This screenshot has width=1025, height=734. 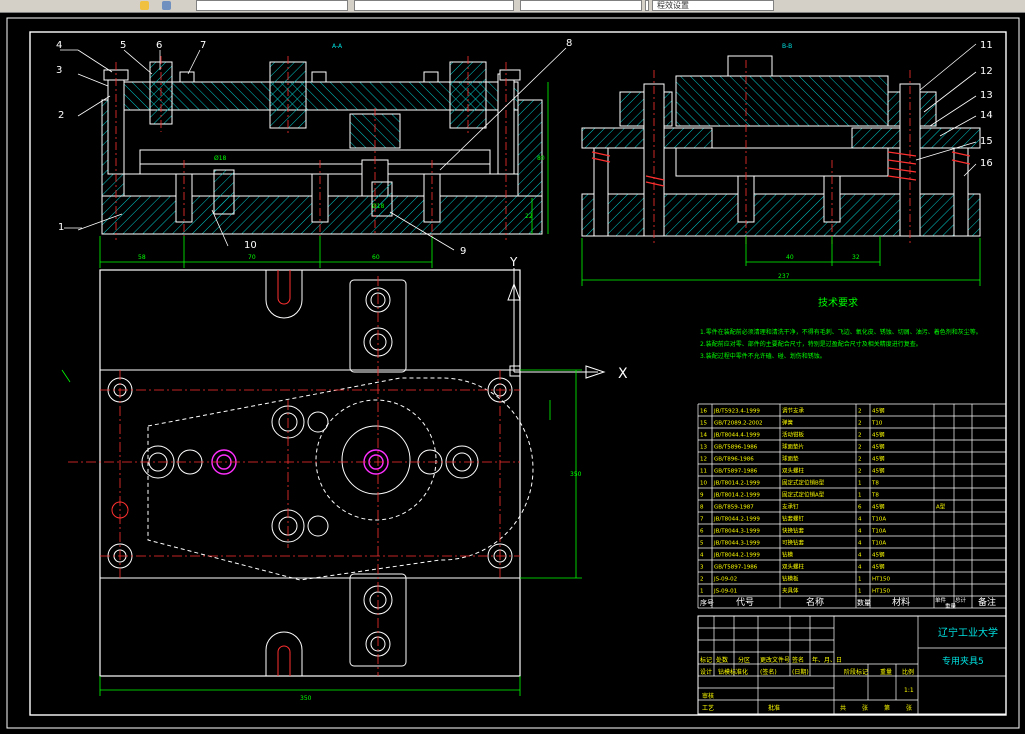 What do you see at coordinates (856, 257) in the screenshot?
I see `dim-side-2: 32` at bounding box center [856, 257].